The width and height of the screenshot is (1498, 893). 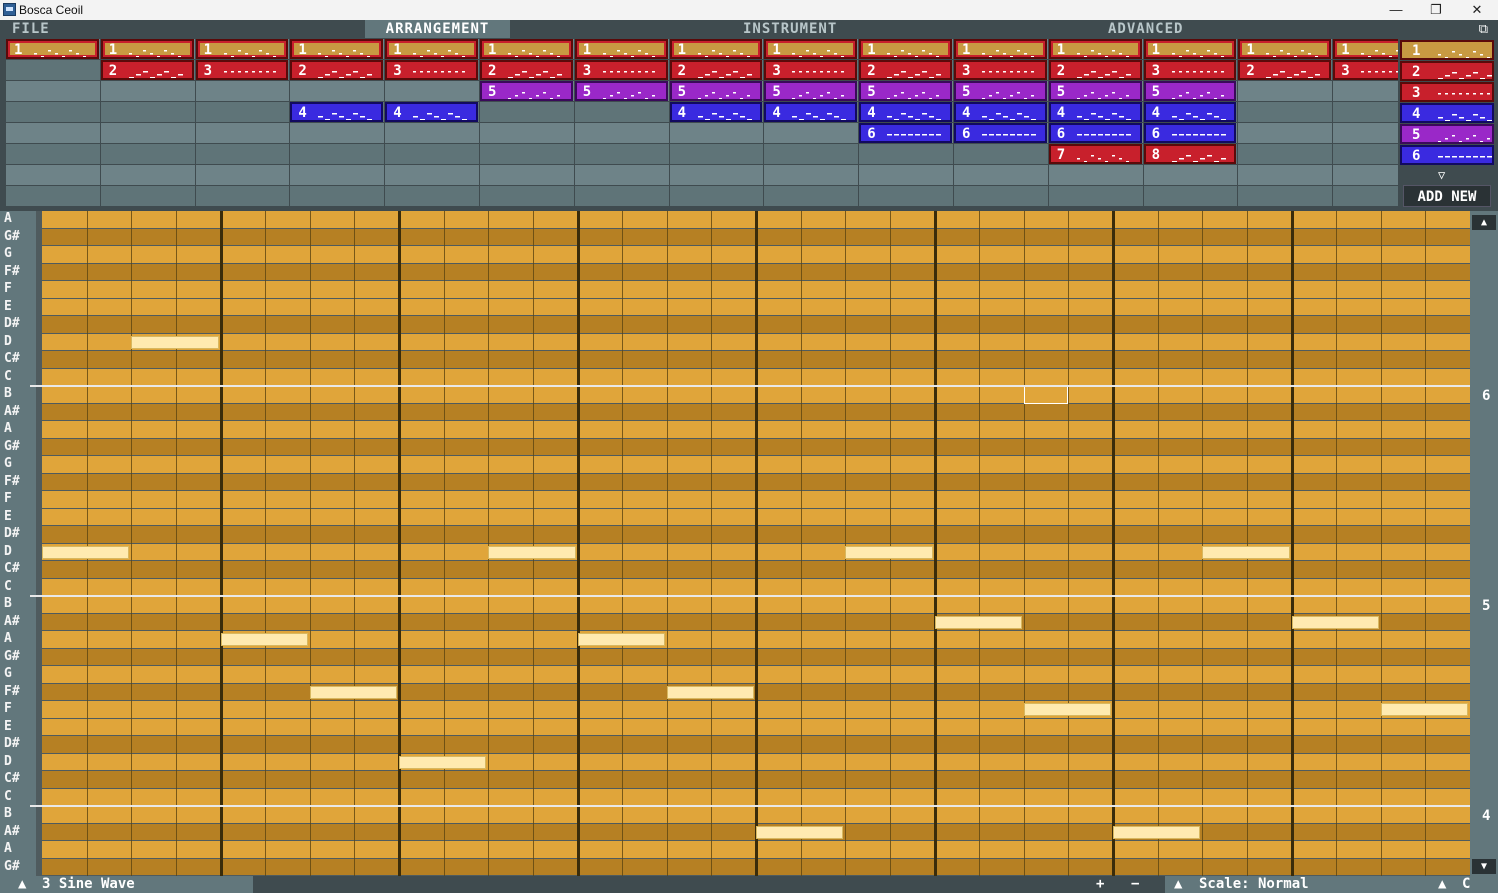 What do you see at coordinates (1447, 155) in the screenshot?
I see `palette-pattern-6: 6` at bounding box center [1447, 155].